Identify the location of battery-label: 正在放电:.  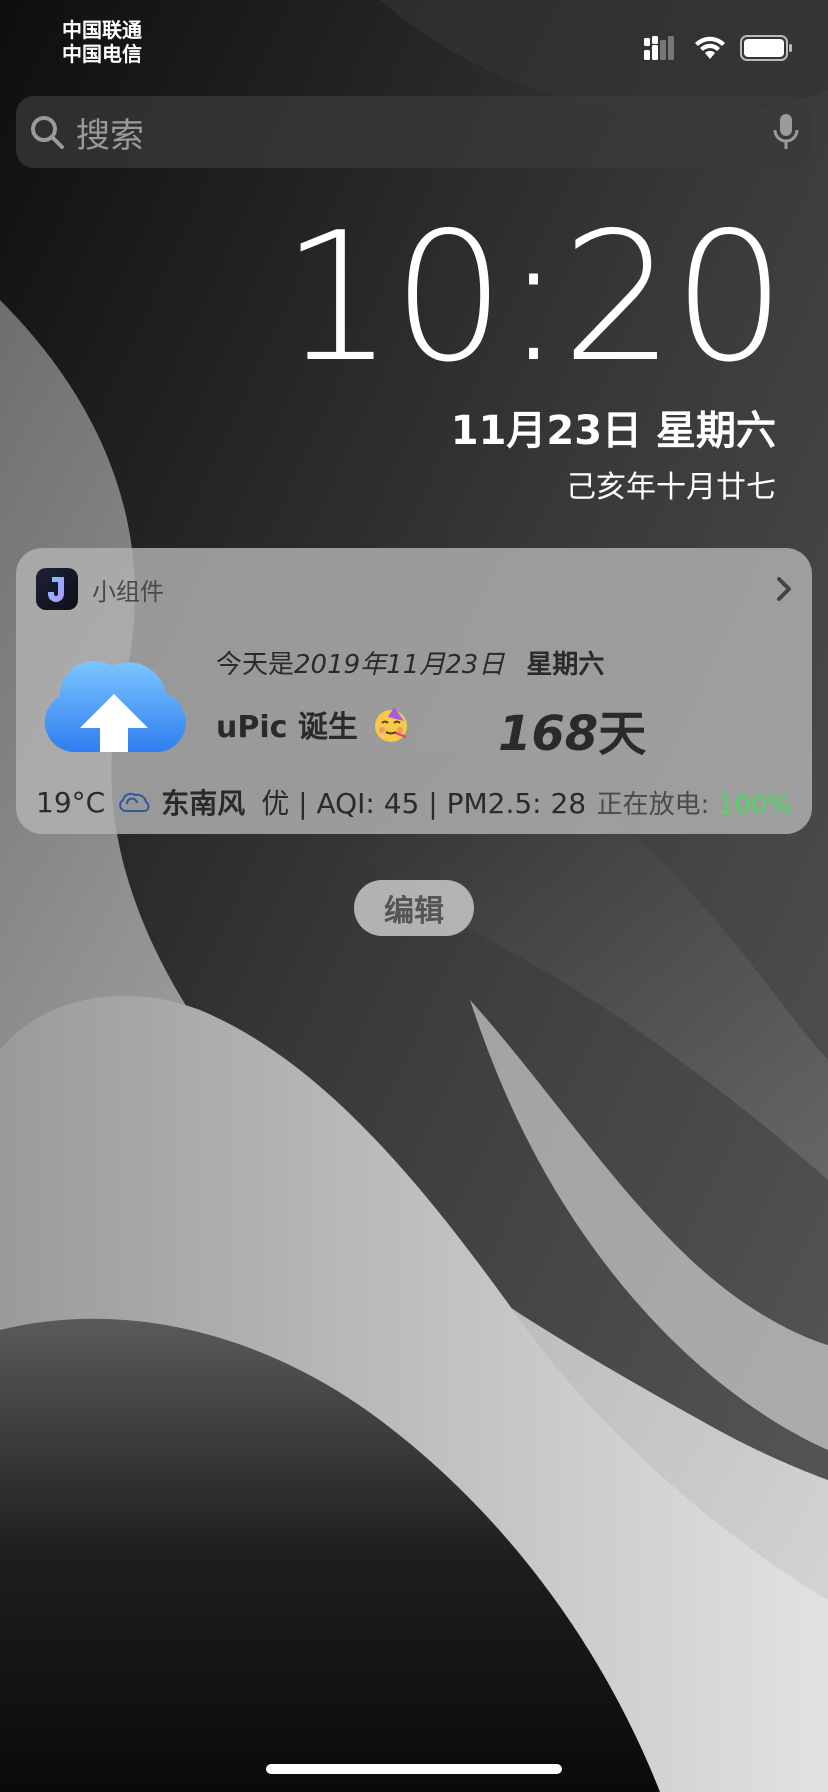
(657, 804).